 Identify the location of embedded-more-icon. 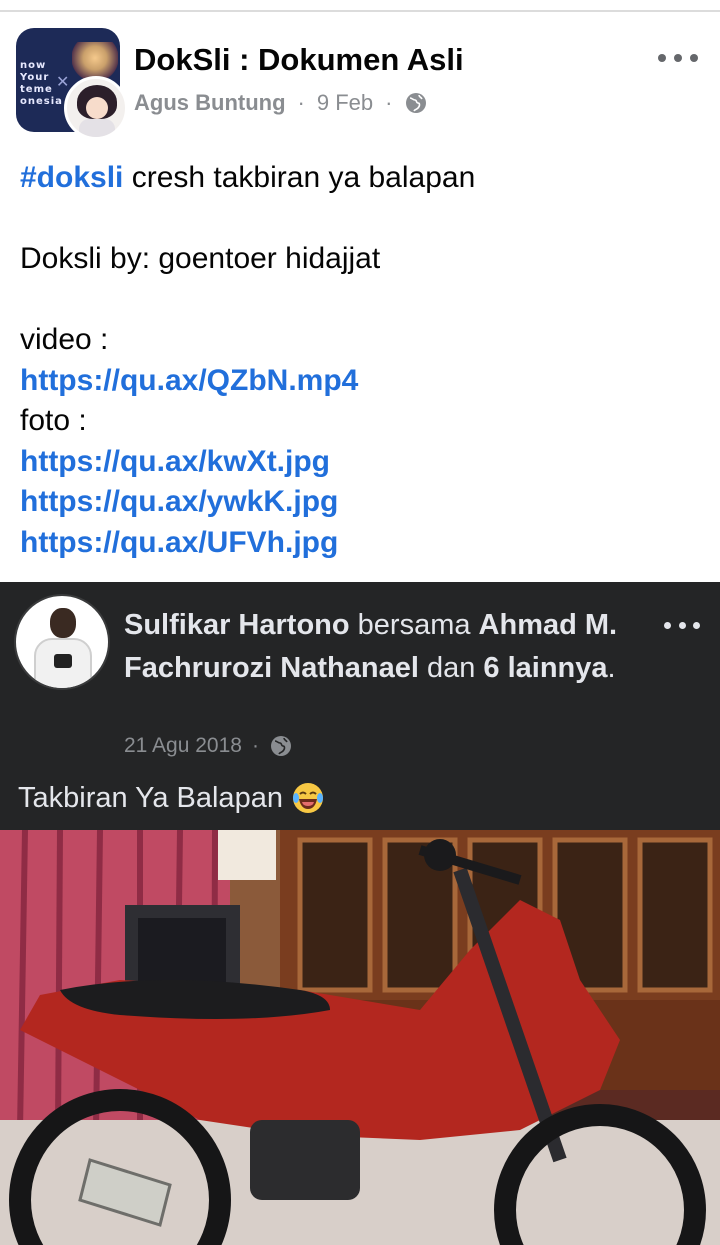
(682, 625).